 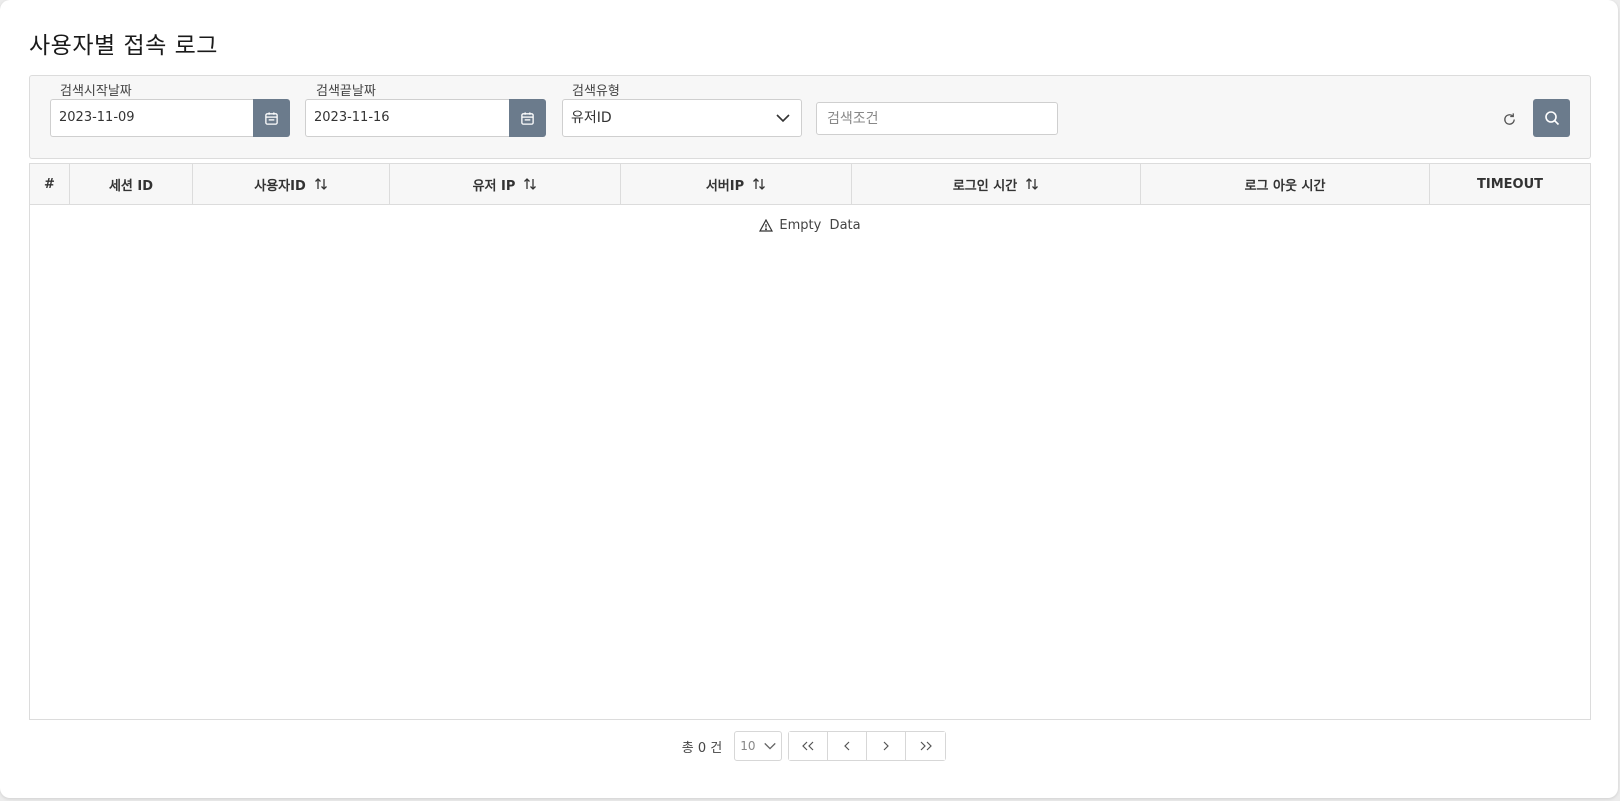 I want to click on search-type-label: 검색유형, so click(x=596, y=91).